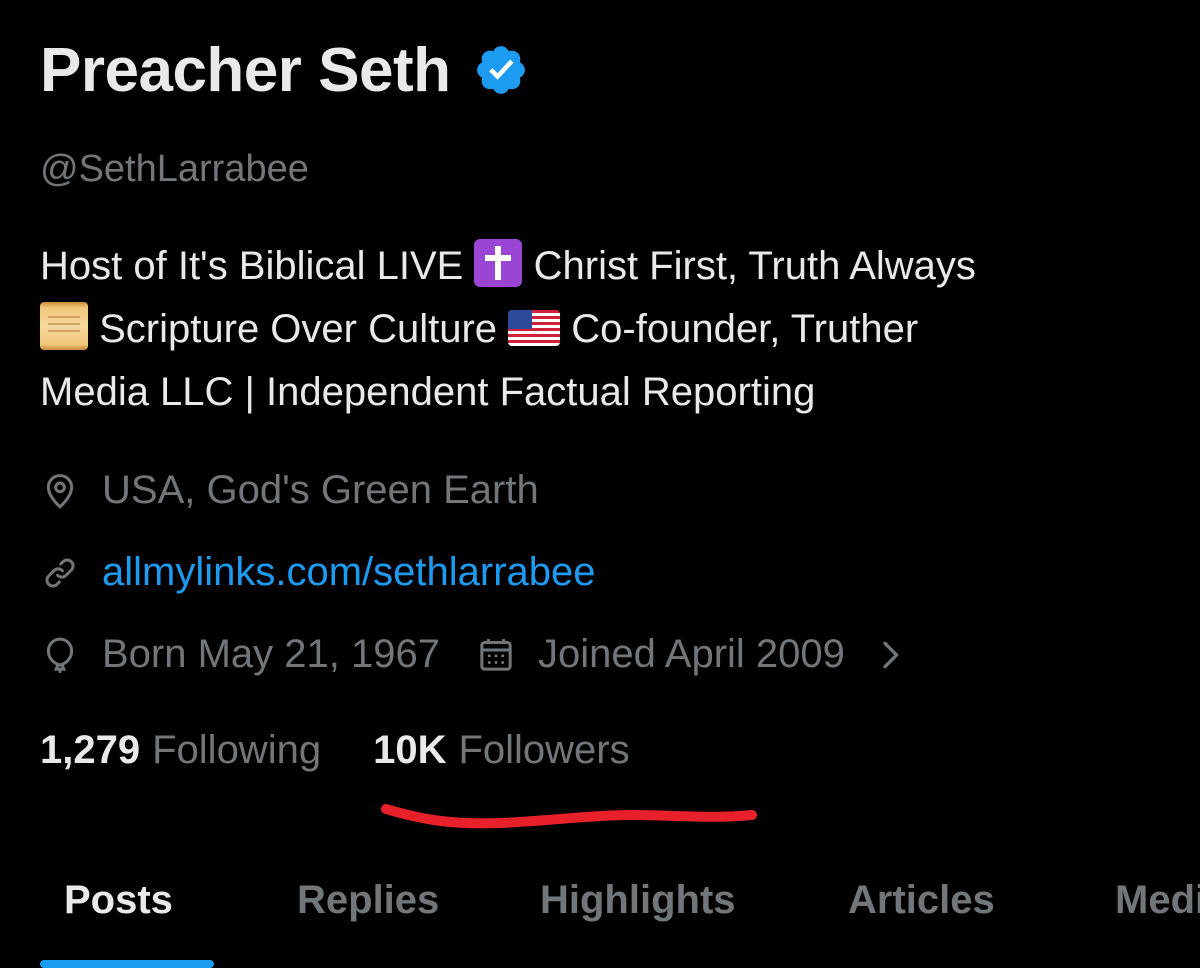 The height and width of the screenshot is (968, 1200). Describe the element at coordinates (64, 326) in the screenshot. I see `scroll-emoji-icon` at that location.